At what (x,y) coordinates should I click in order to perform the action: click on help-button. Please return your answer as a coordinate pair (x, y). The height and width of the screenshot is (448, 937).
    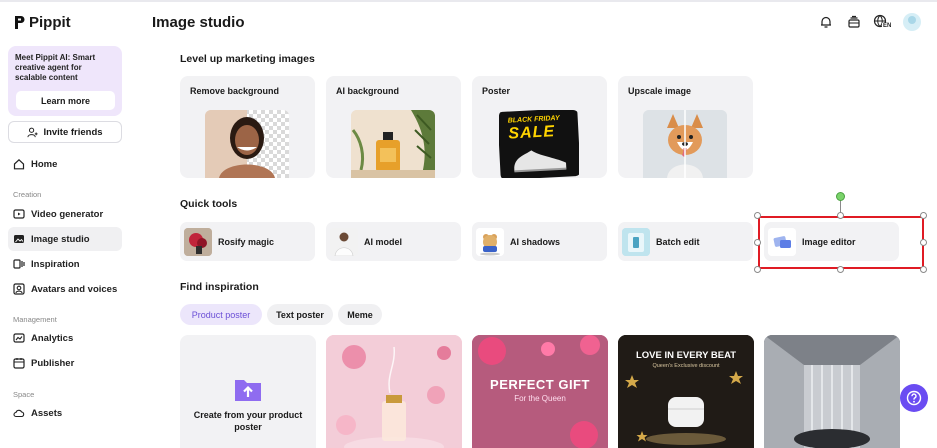
    Looking at the image, I should click on (914, 398).